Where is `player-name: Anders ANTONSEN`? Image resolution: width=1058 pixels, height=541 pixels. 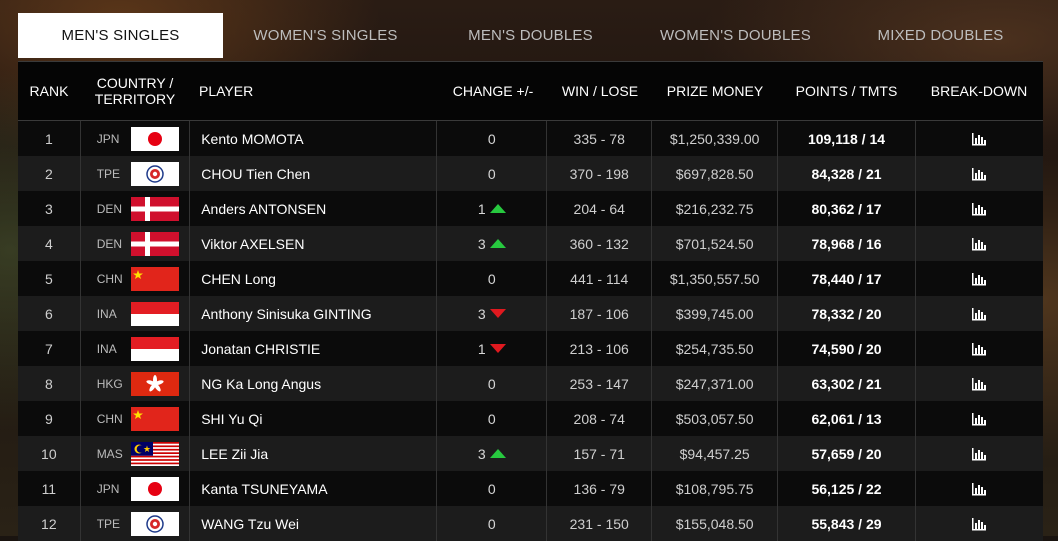
player-name: Anders ANTONSEN is located at coordinates (314, 208).